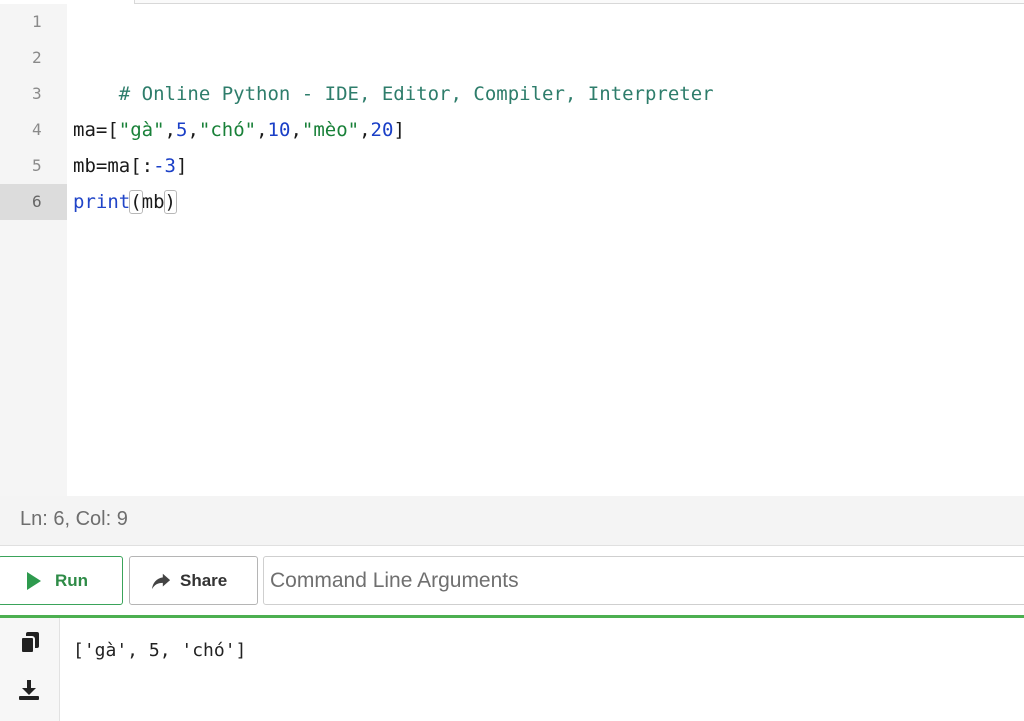 This screenshot has height=721, width=1024. Describe the element at coordinates (227, 130) in the screenshot. I see `string-token: "chó"` at that location.